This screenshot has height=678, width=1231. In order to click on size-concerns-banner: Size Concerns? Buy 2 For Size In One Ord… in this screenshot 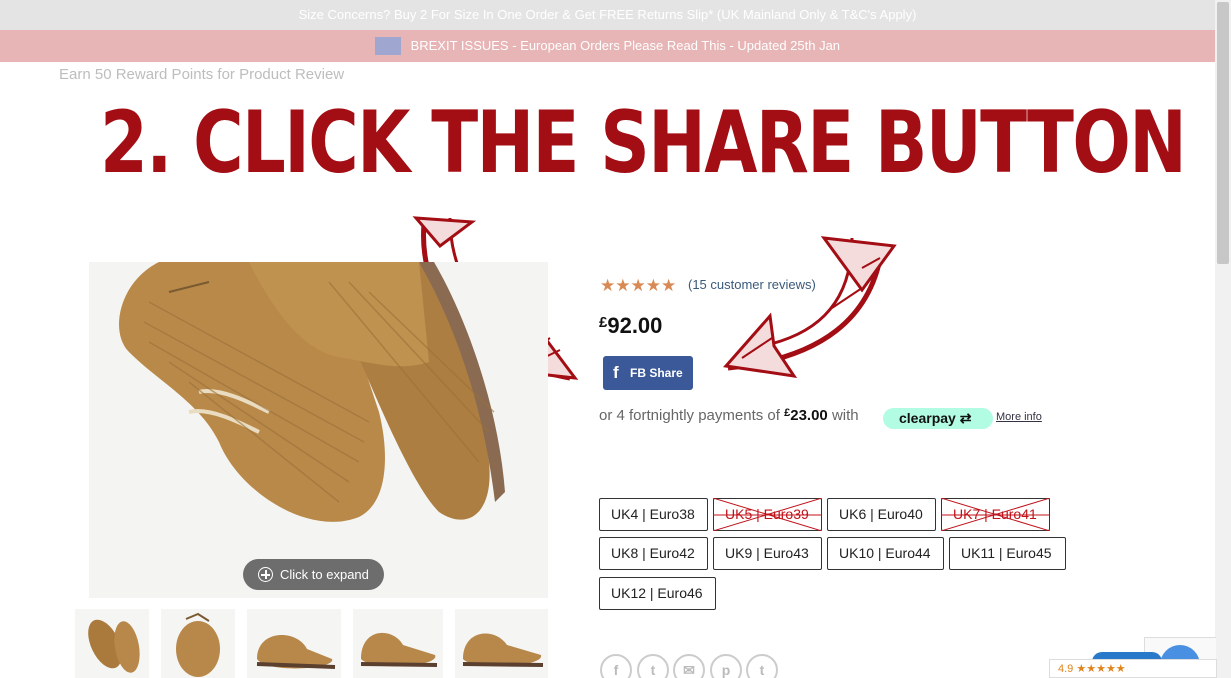, I will do `click(607, 15)`.